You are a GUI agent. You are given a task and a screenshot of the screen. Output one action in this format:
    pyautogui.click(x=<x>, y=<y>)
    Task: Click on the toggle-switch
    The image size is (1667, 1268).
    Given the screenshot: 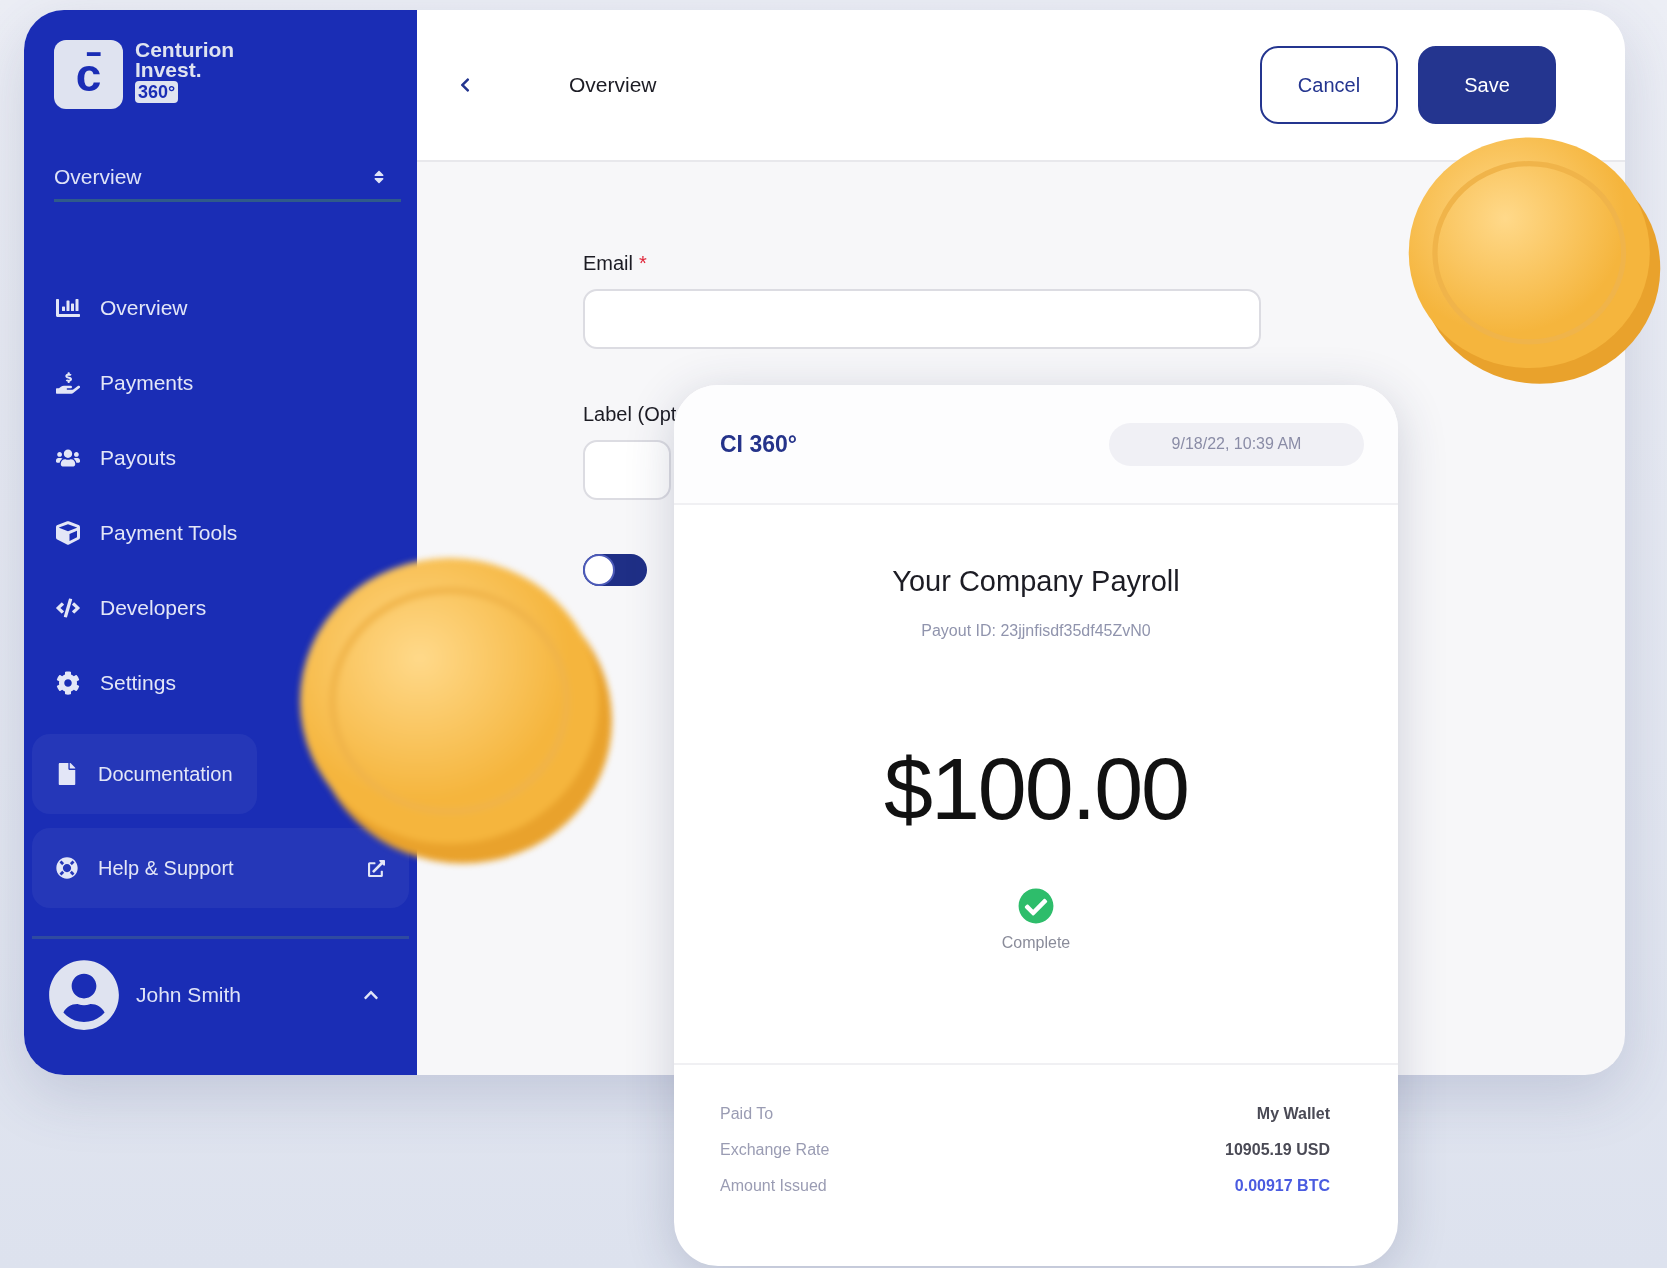 What is the action you would take?
    pyautogui.click(x=615, y=570)
    